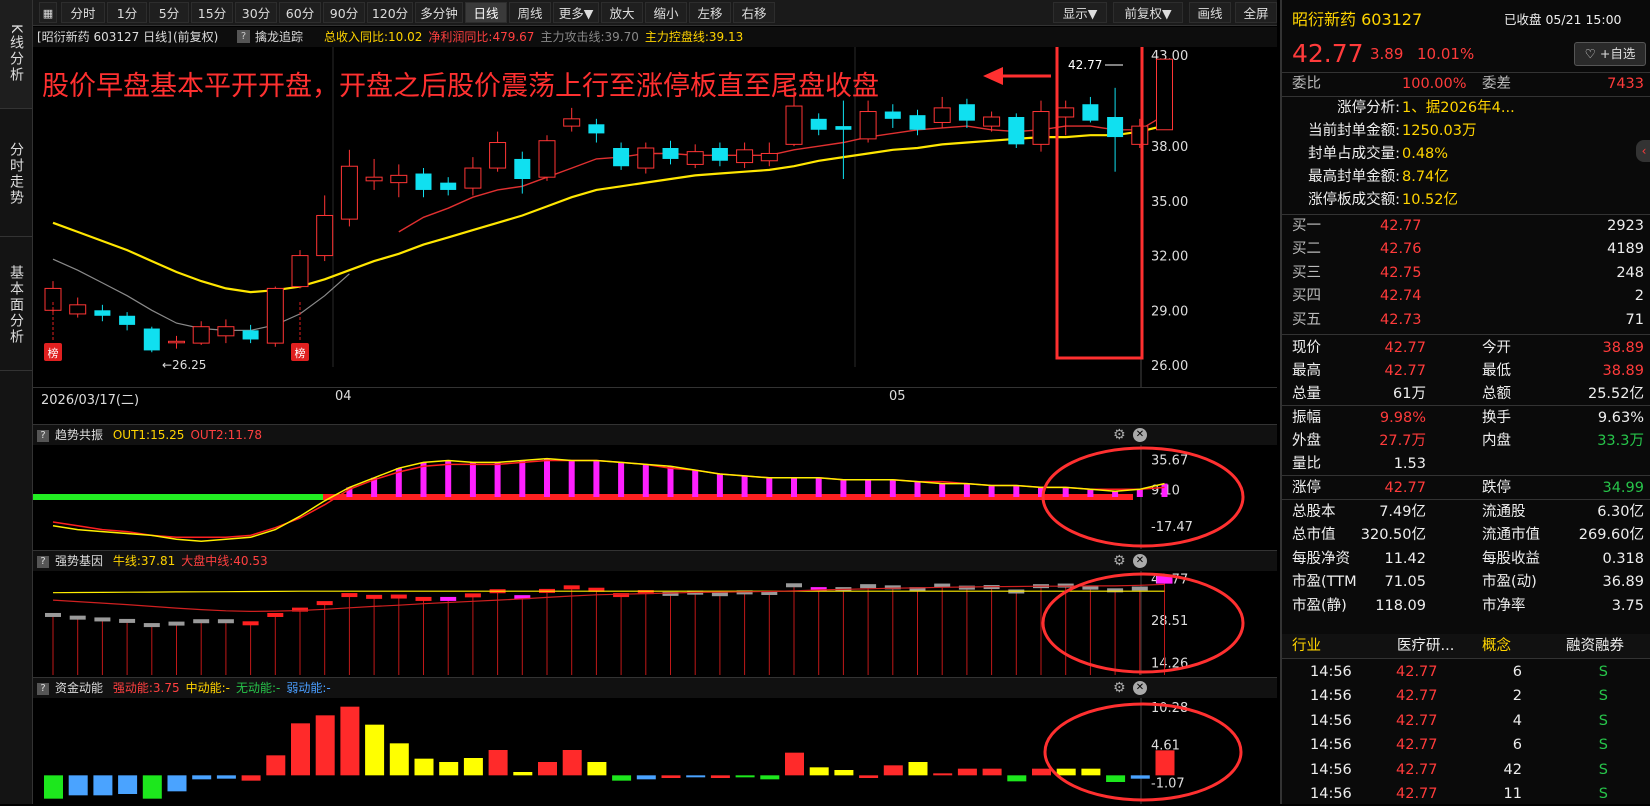 The height and width of the screenshot is (806, 1650). I want to click on add-watchlist-button: ♡ +自选, so click(1610, 54).